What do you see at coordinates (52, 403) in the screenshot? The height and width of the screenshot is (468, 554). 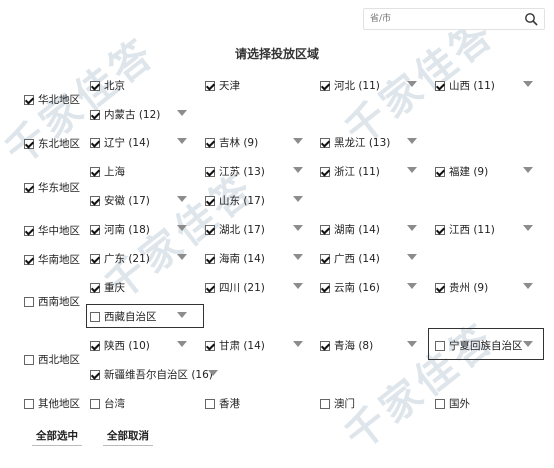 I see `region-other: 其他地区` at bounding box center [52, 403].